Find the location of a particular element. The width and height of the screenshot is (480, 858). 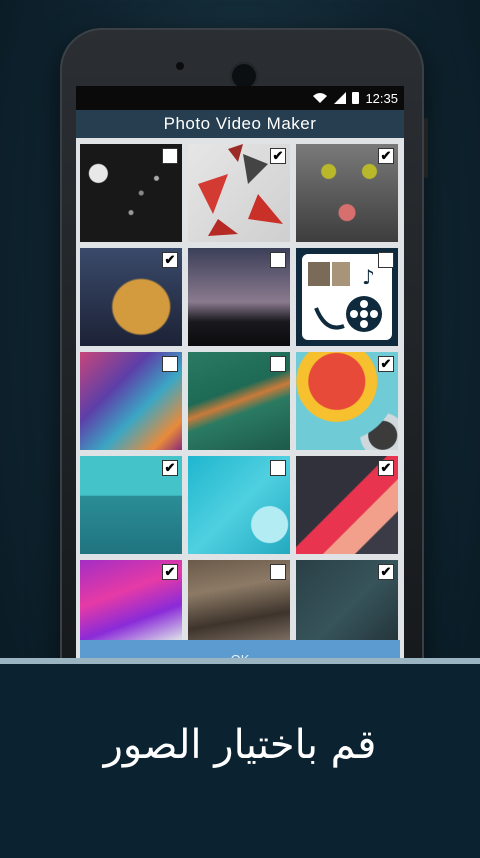

caption-text: قم باختيار الصور is located at coordinates (240, 745).